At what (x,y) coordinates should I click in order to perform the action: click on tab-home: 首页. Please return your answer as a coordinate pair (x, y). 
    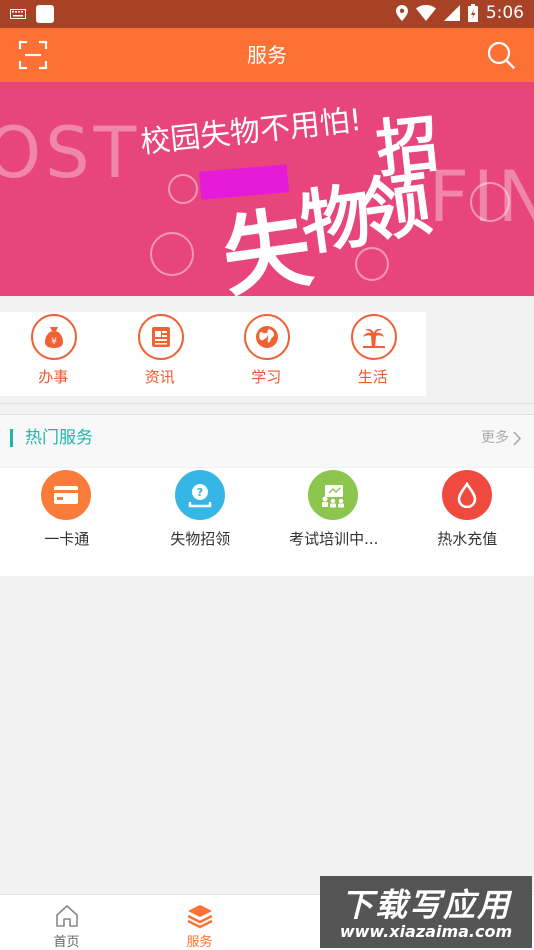
    Looking at the image, I should click on (66, 922).